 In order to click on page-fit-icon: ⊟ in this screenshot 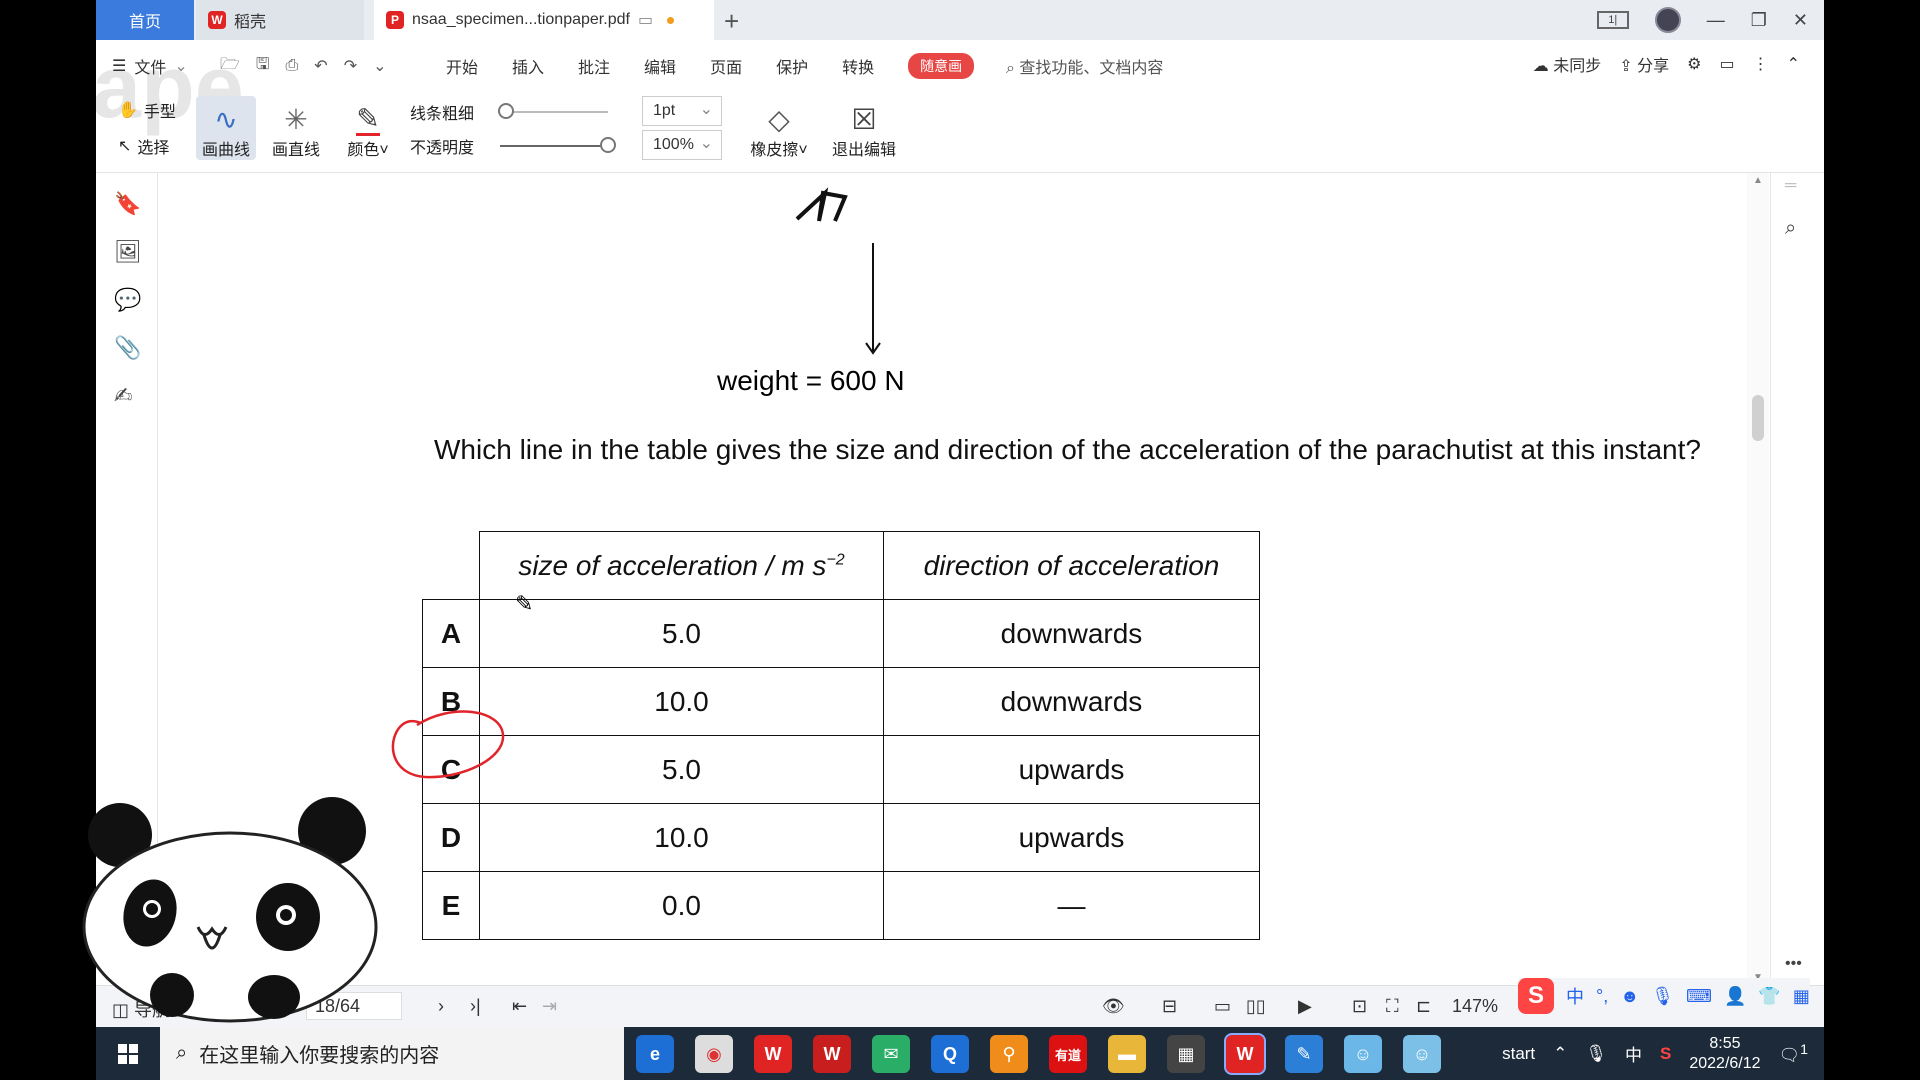, I will do `click(1169, 1006)`.